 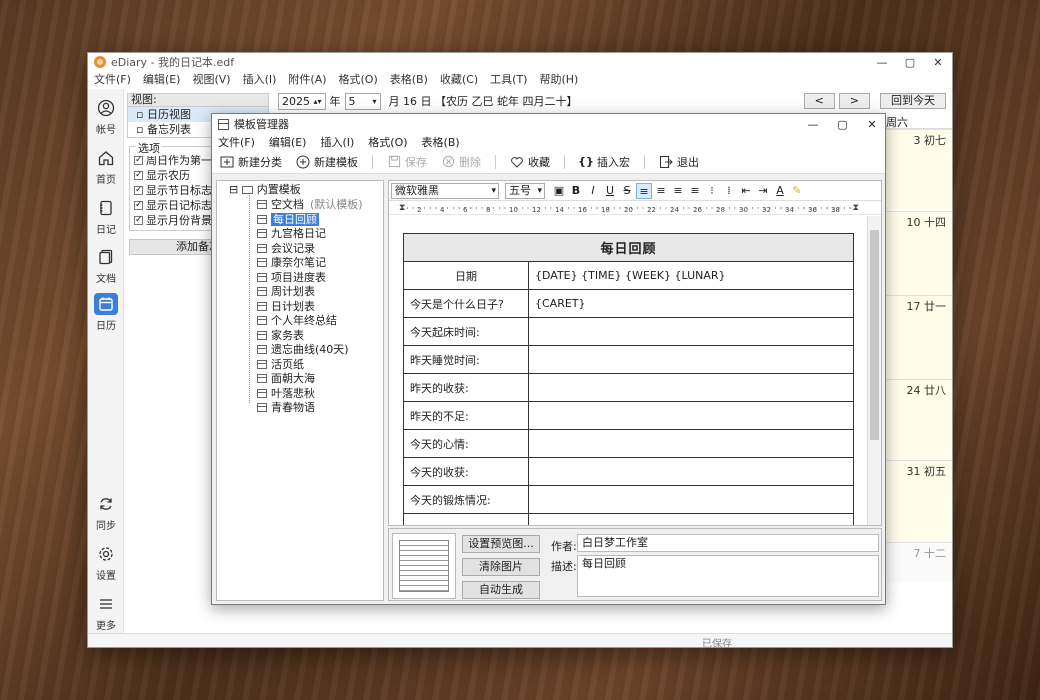 What do you see at coordinates (856, 208) in the screenshot?
I see `right-indent-marker-icon: ⧗` at bounding box center [856, 208].